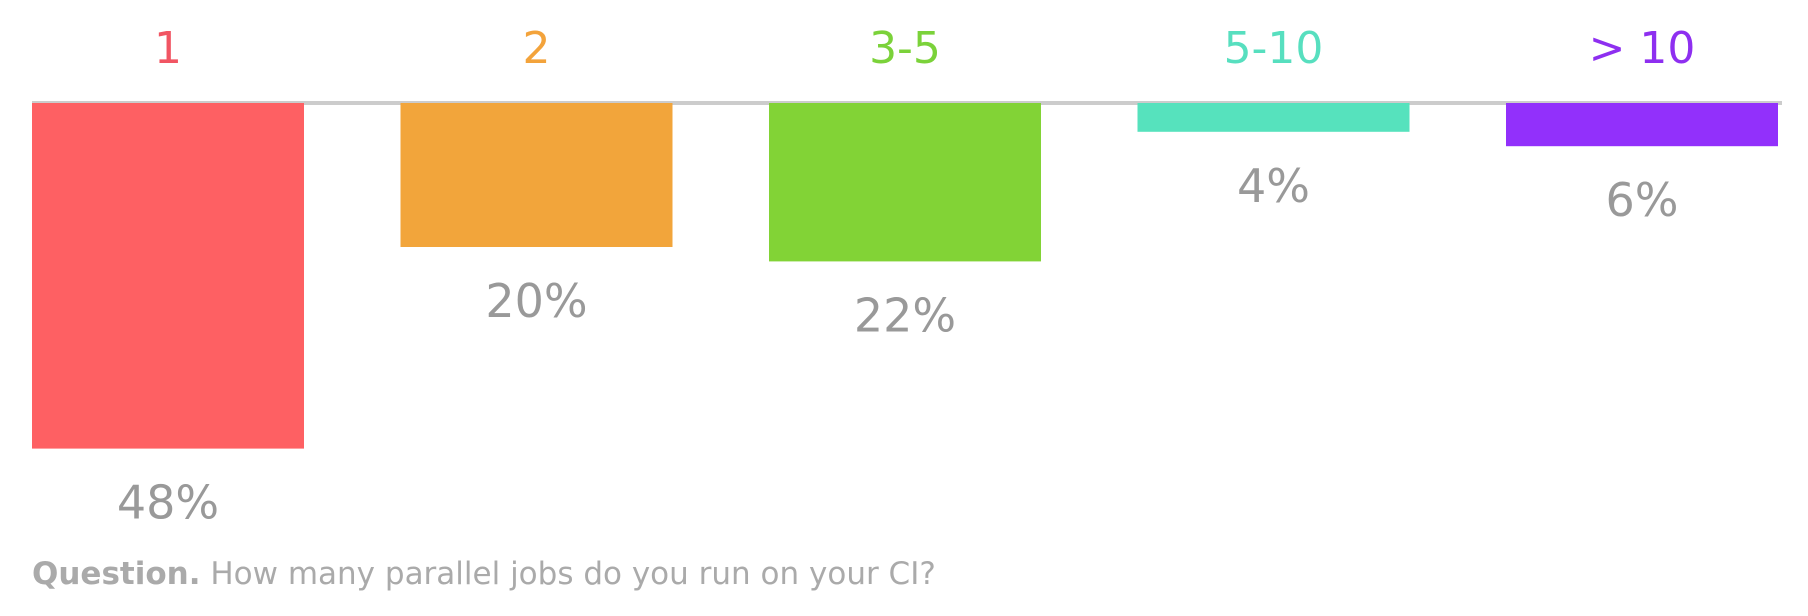 The height and width of the screenshot is (616, 1808). What do you see at coordinates (116, 574) in the screenshot?
I see `question-prefix: Question.` at bounding box center [116, 574].